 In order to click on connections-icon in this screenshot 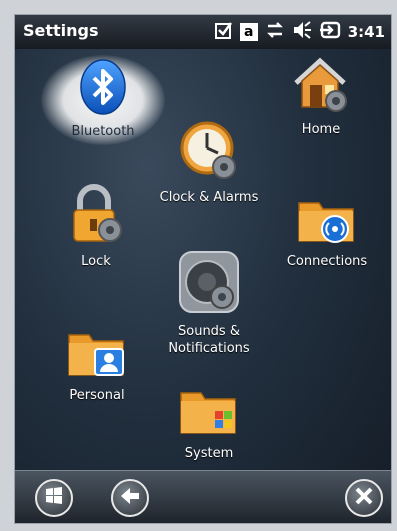, I will do `click(327, 222)`.